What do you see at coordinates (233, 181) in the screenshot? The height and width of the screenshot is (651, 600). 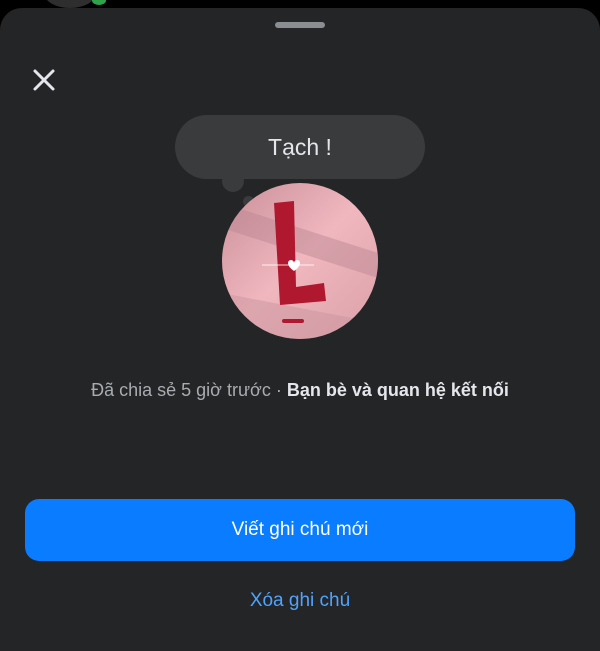 I see `note-bubble-tail` at bounding box center [233, 181].